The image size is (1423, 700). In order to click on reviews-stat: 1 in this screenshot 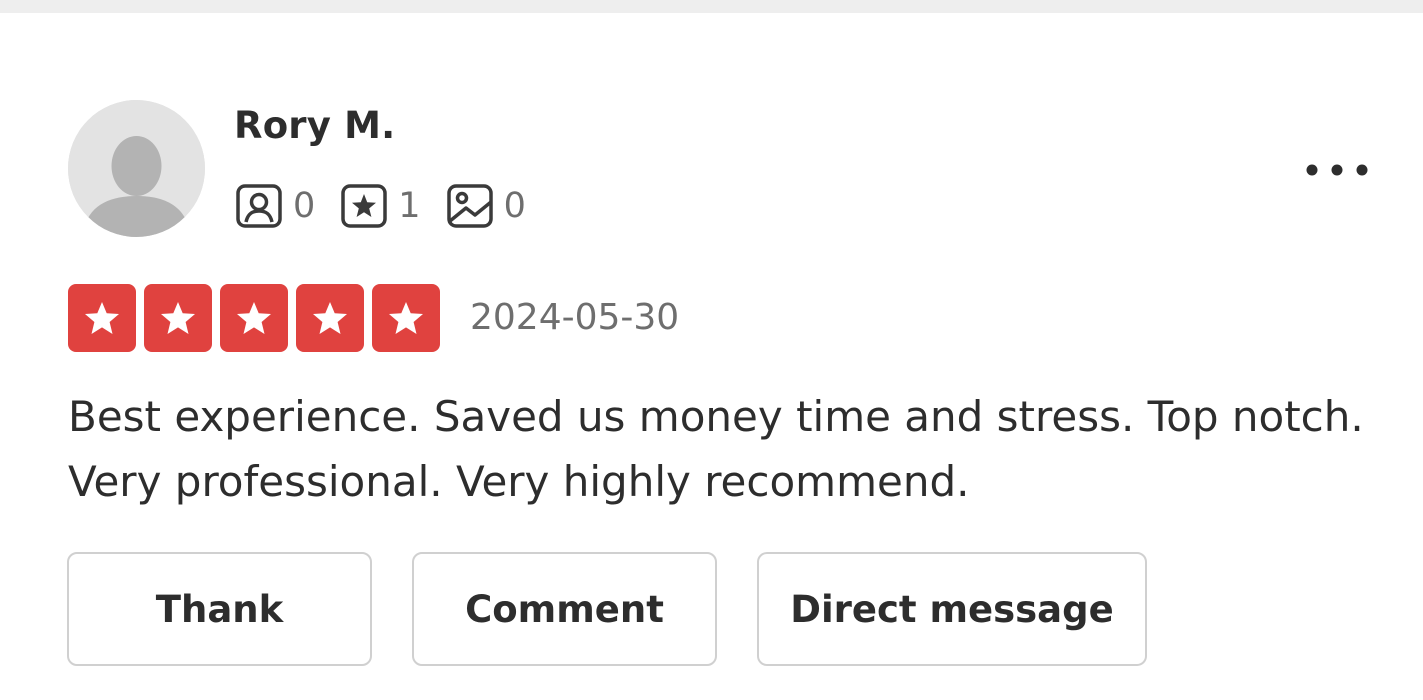, I will do `click(381, 206)`.